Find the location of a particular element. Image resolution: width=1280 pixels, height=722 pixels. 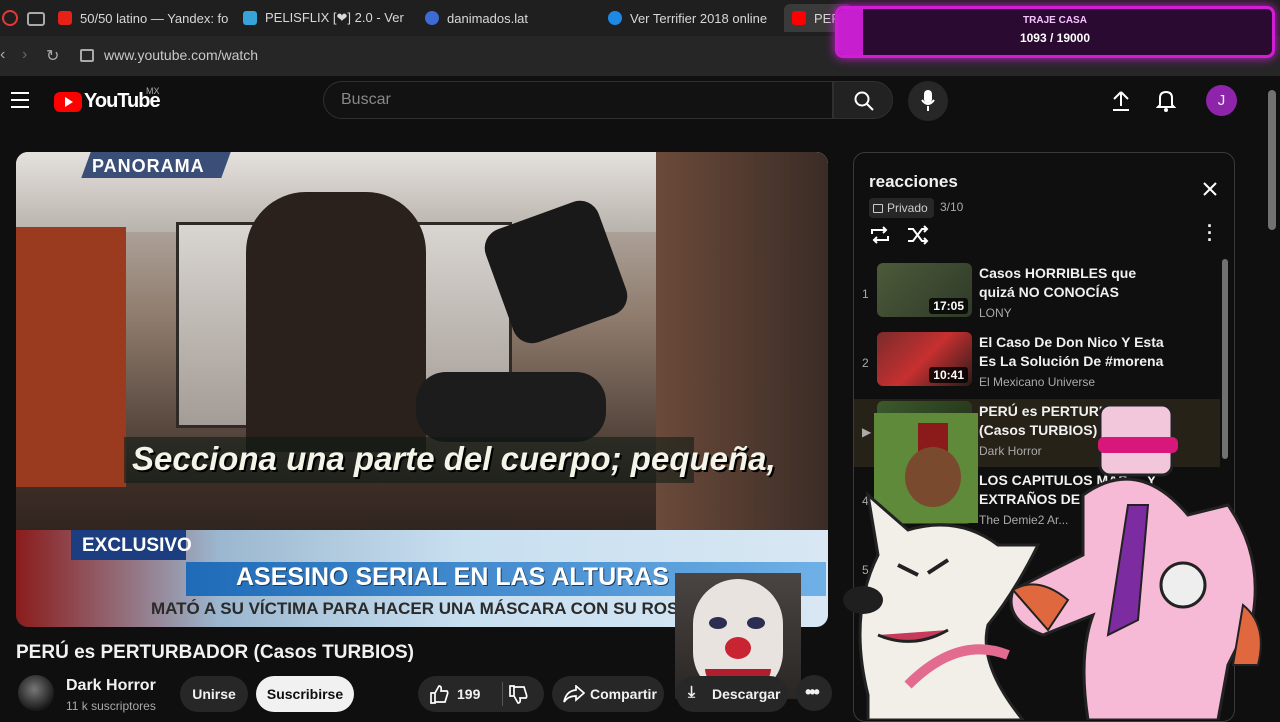

dislike-icon is located at coordinates (518, 695).